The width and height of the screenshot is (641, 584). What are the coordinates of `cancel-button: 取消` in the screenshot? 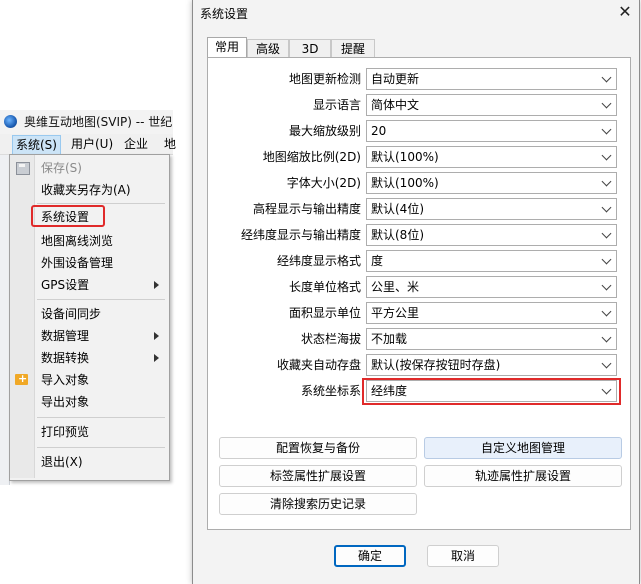 It's located at (463, 556).